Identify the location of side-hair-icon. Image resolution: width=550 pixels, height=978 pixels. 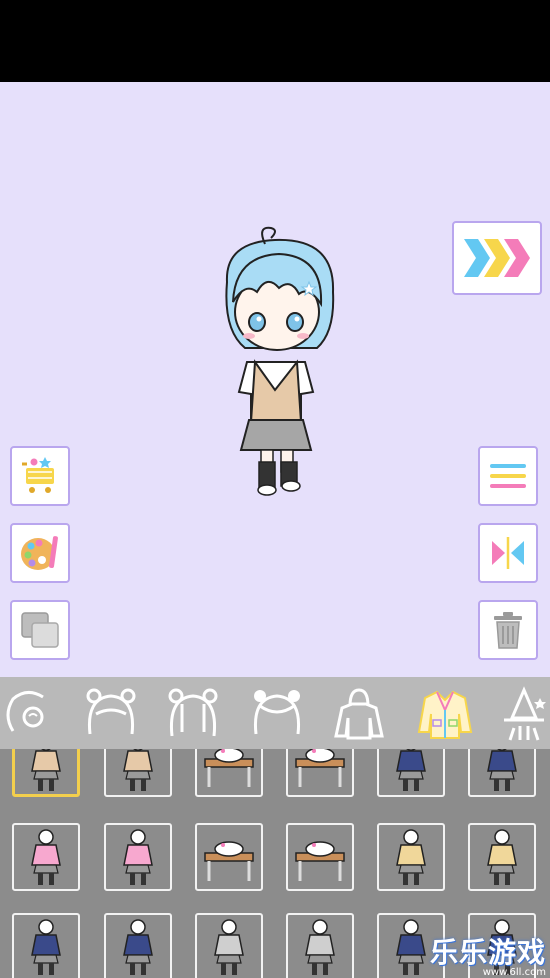
(277, 712).